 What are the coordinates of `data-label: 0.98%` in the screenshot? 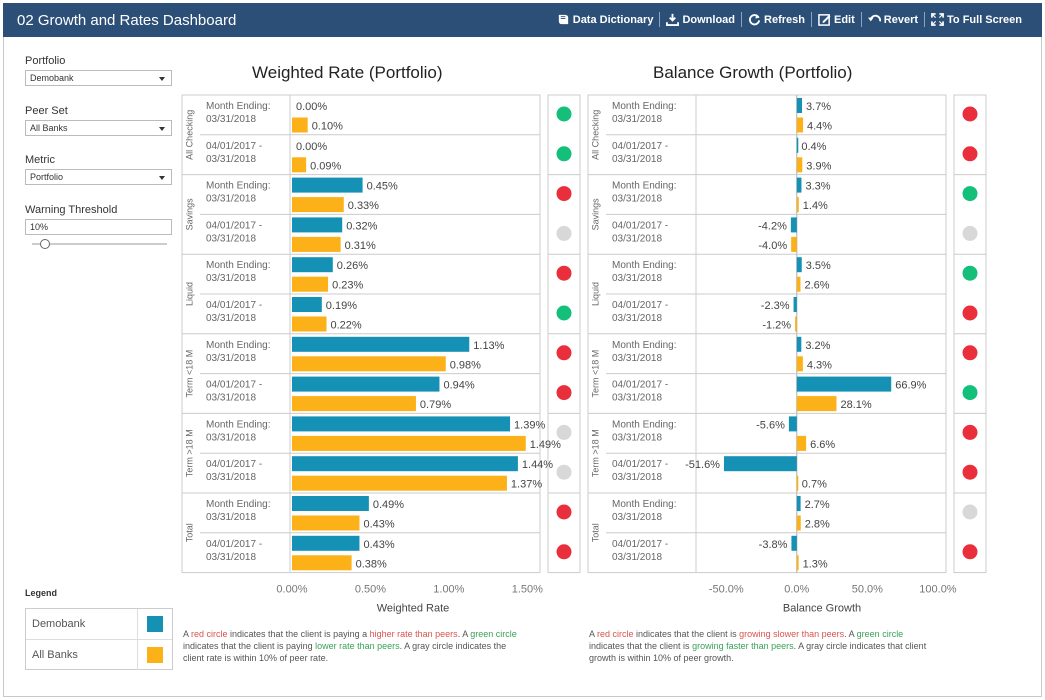 It's located at (465, 365).